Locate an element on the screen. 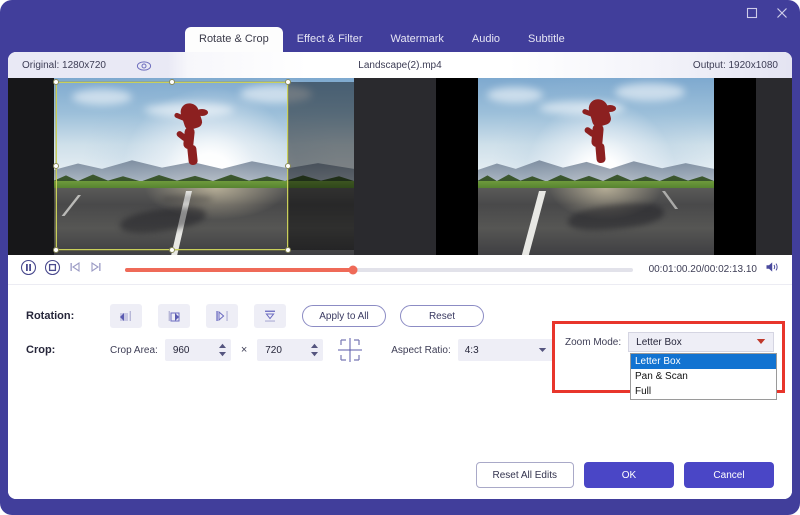 This screenshot has width=800, height=515. maximize-icon is located at coordinates (752, 13).